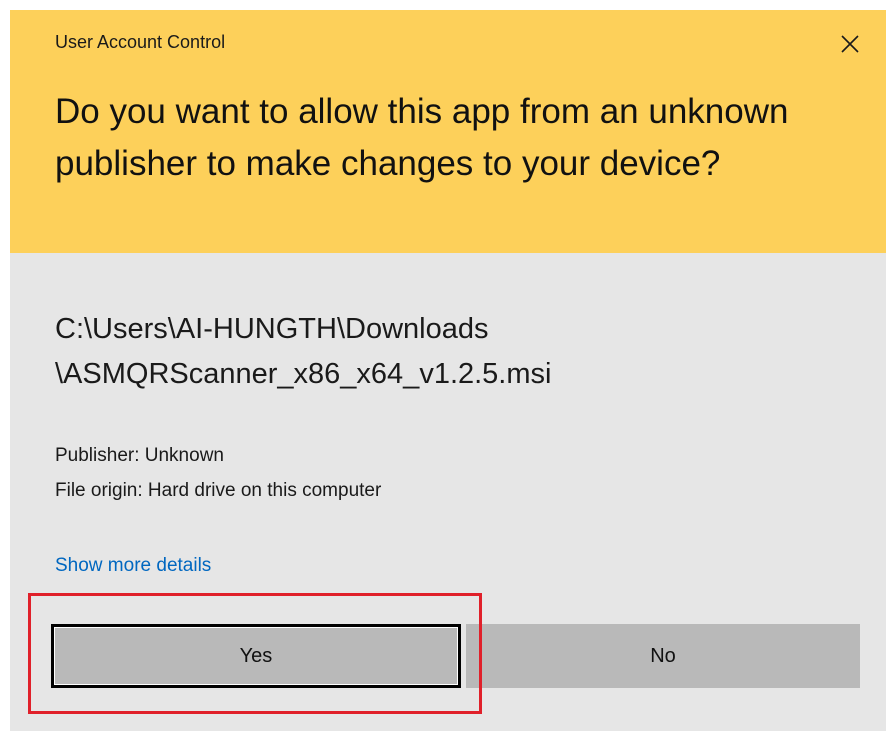 This screenshot has width=896, height=731. I want to click on close-icon, so click(850, 44).